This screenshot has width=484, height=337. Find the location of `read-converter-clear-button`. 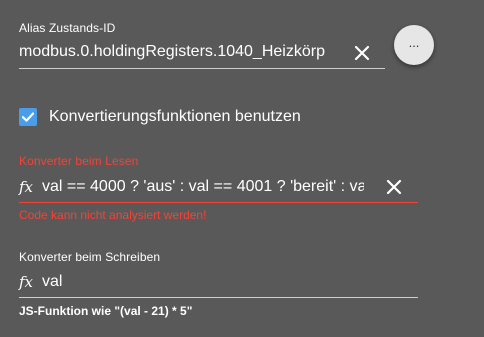

read-converter-clear-button is located at coordinates (394, 187).